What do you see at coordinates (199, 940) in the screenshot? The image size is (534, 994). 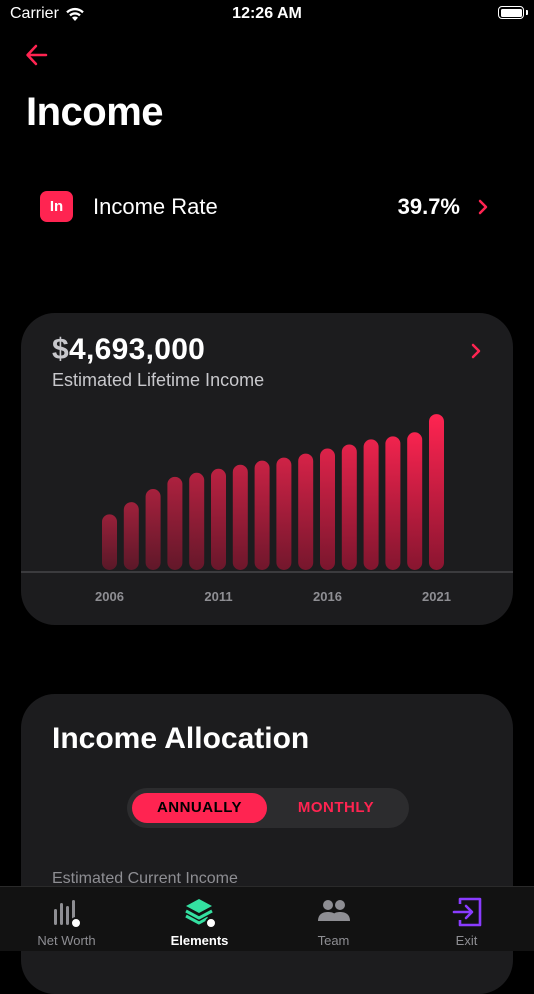 I see `tab-label: Elements` at bounding box center [199, 940].